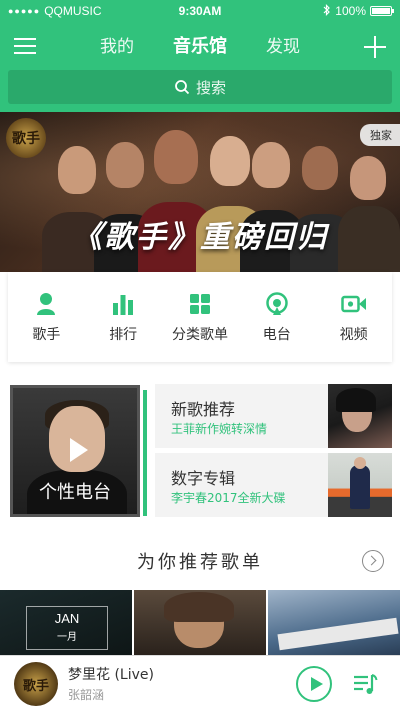 This screenshot has width=400, height=713. What do you see at coordinates (338, 634) in the screenshot?
I see `playlist-cover-keyboard` at bounding box center [338, 634].